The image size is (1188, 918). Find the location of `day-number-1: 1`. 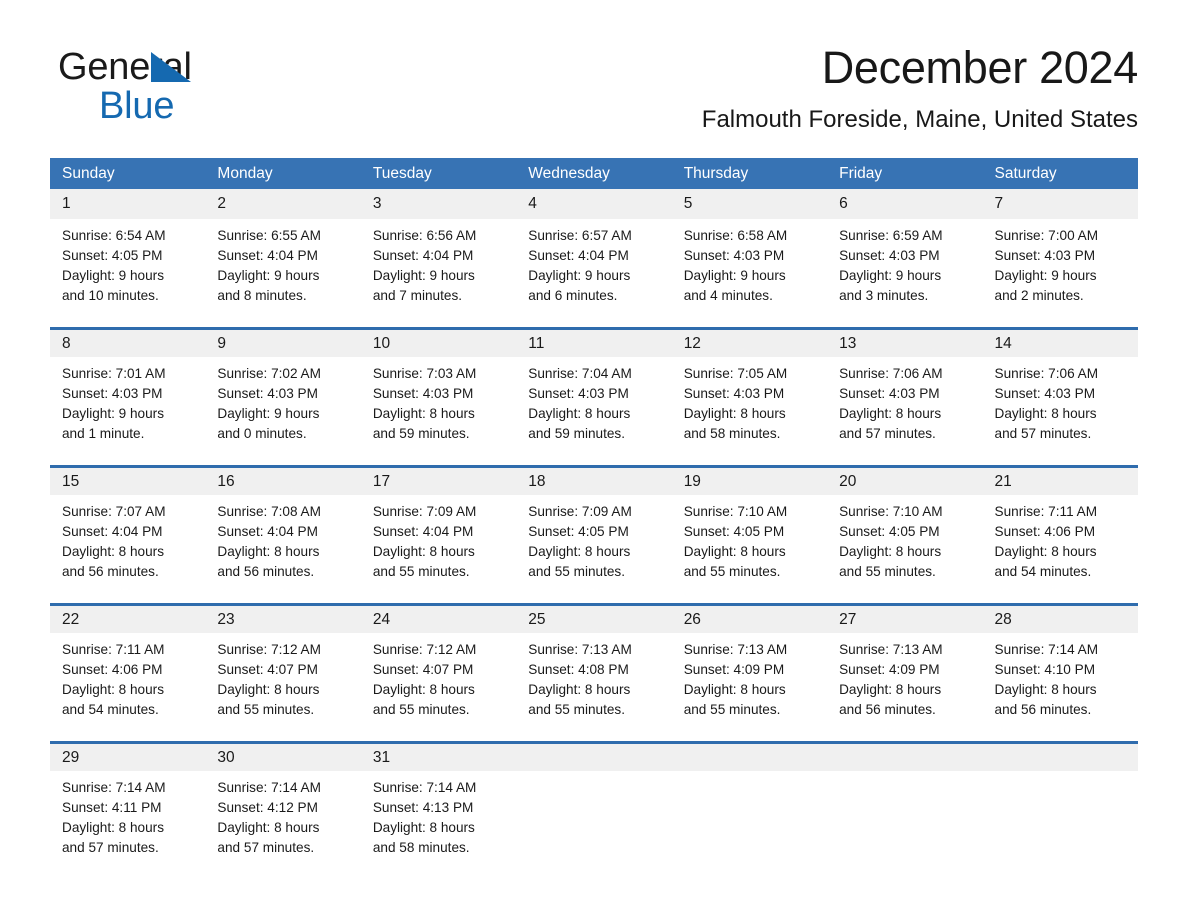

day-number-1: 1 is located at coordinates (127, 204).